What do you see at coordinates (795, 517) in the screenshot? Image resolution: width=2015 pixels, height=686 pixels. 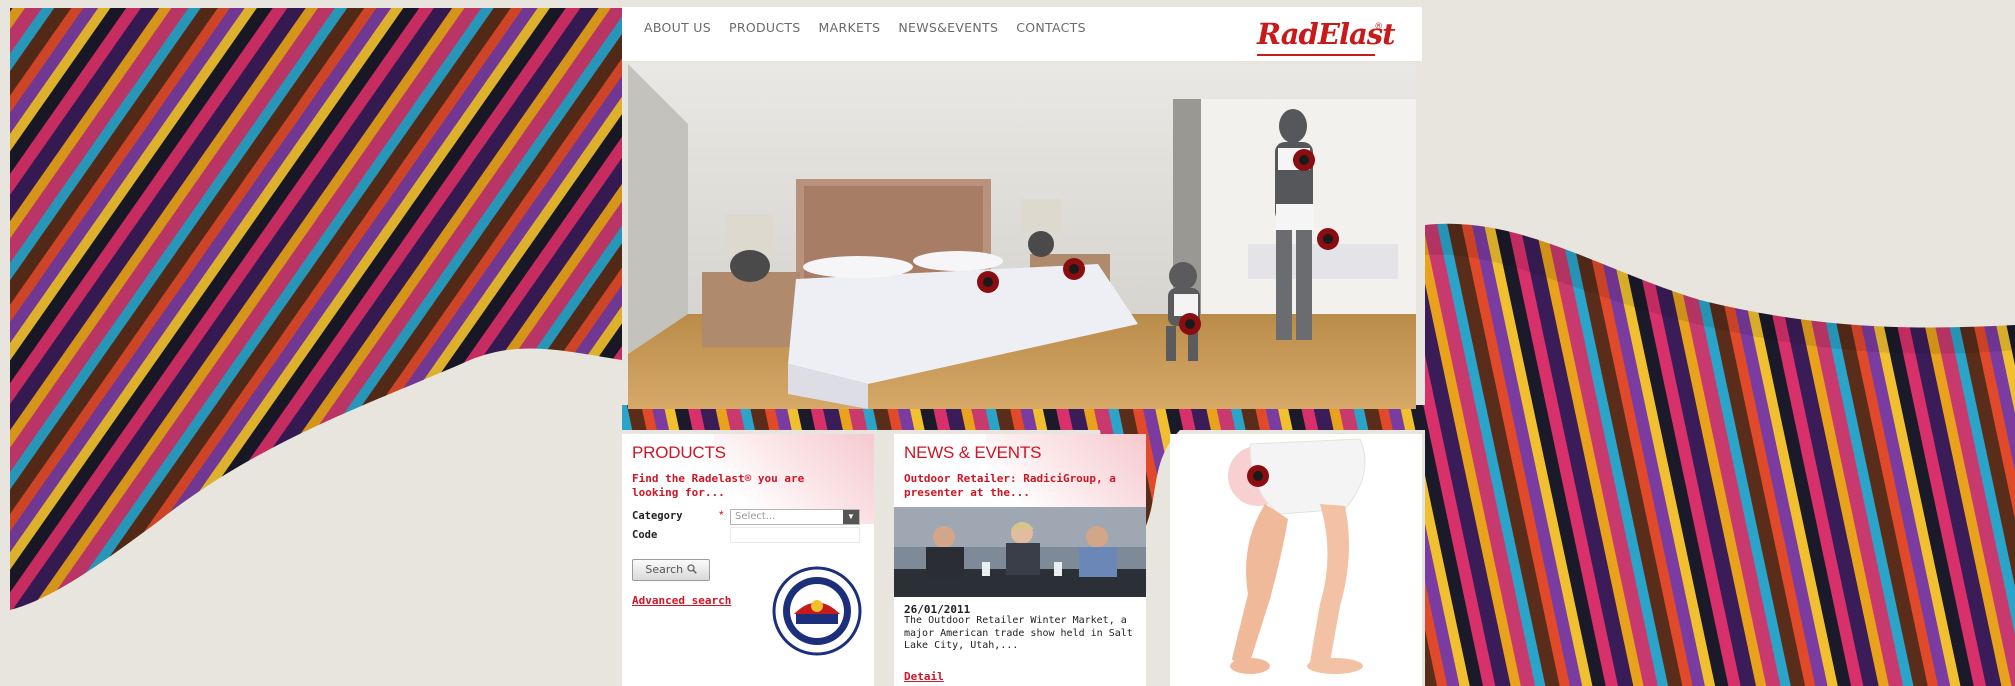 I see `category-select: Select... ▼` at bounding box center [795, 517].